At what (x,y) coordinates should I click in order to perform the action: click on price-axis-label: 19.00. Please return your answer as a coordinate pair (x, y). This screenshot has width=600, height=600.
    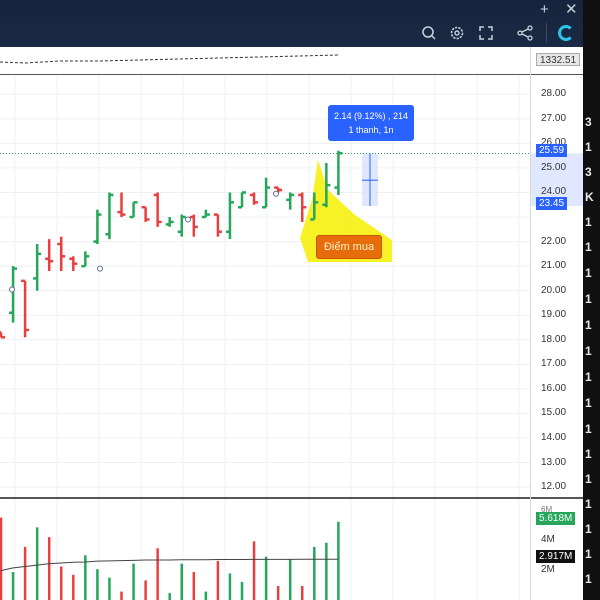
    Looking at the image, I should click on (554, 315).